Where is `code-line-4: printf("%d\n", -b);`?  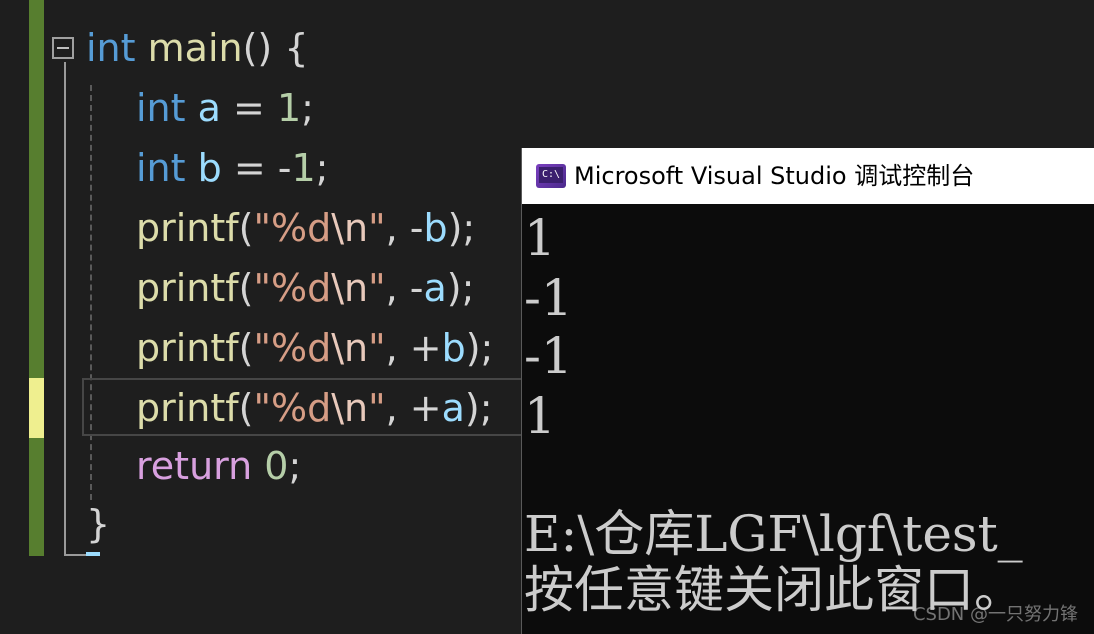
code-line-4: printf("%d\n", -b); is located at coordinates (305, 228).